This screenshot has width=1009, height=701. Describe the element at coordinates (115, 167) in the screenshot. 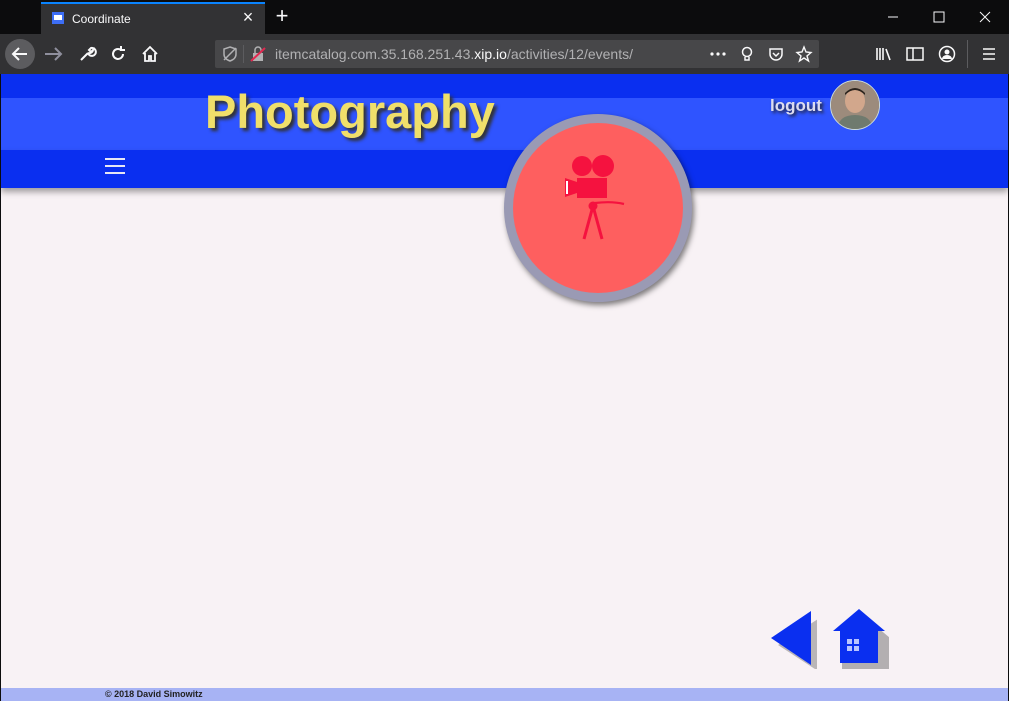

I see `menu-toggle-icon` at that location.